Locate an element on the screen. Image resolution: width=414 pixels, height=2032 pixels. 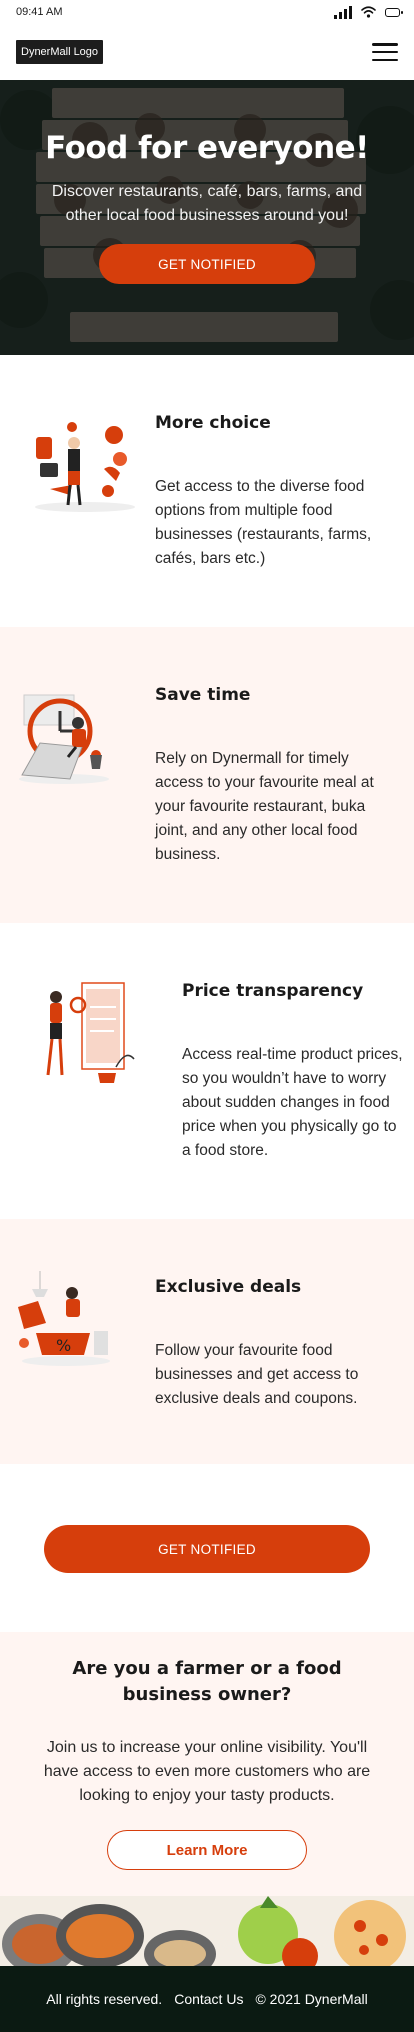
hero-title: Food for everyone! is located at coordinates (207, 148).